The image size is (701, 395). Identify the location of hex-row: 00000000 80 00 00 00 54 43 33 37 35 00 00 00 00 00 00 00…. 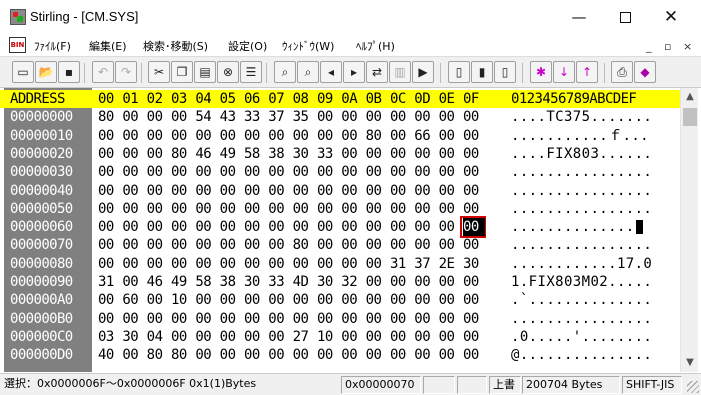
(340, 117).